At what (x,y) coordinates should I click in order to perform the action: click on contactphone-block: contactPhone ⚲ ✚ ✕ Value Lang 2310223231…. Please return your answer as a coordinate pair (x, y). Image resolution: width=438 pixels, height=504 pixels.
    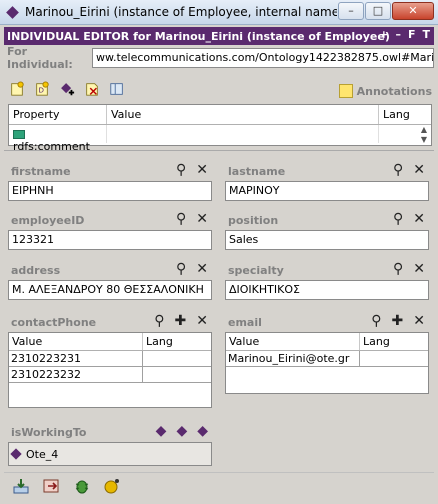
    Looking at the image, I should click on (110, 360).